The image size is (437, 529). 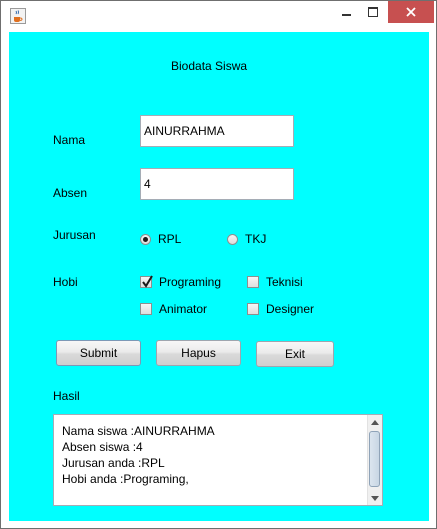 I want to click on scroll-down-button, so click(x=375, y=498).